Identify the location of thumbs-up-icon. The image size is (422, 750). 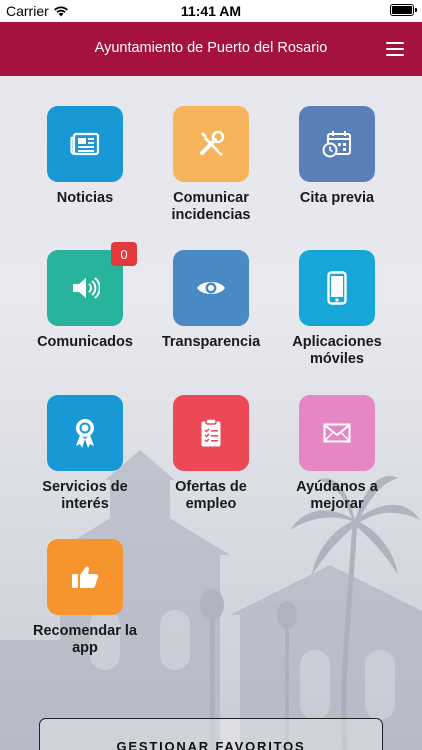
(85, 577).